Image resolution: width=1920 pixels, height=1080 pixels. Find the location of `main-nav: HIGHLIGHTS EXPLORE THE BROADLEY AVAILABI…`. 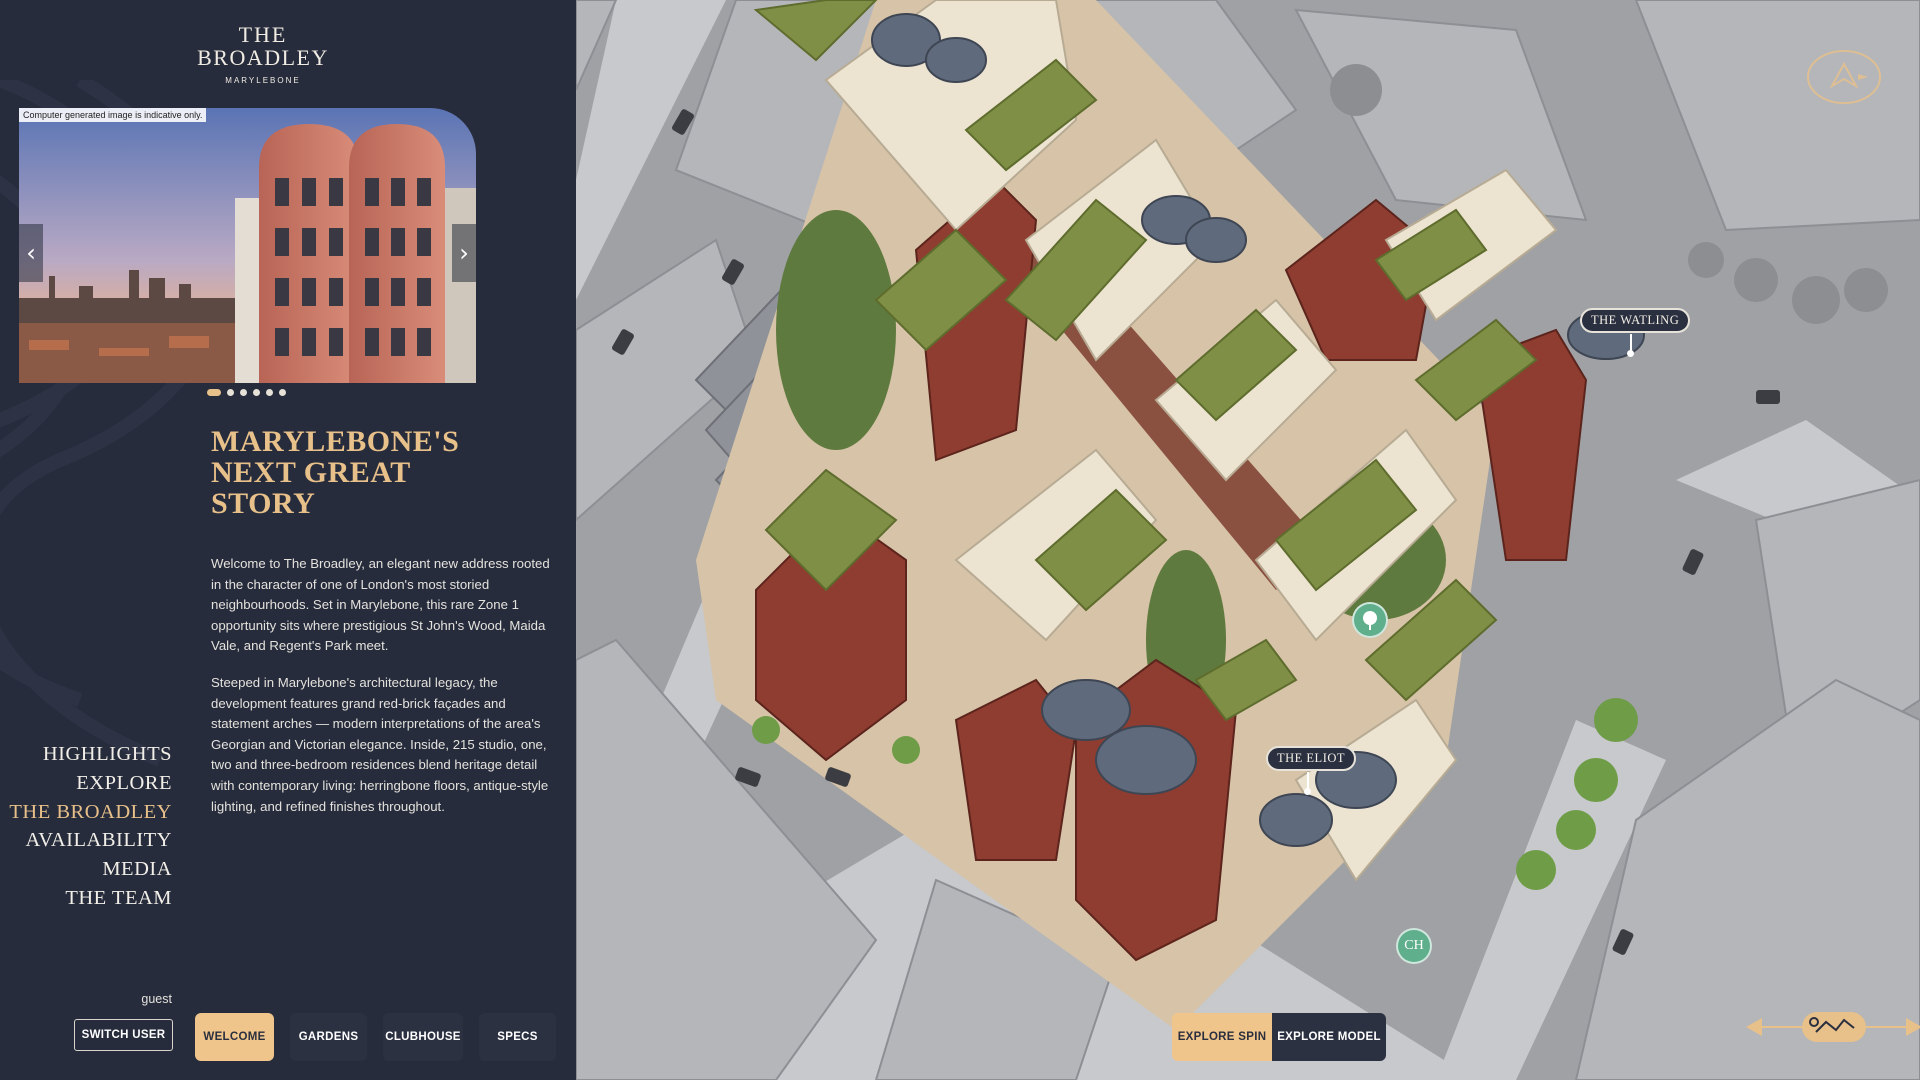

main-nav: HIGHLIGHTS EXPLORE THE BROADLEY AVAILABI… is located at coordinates (90, 826).